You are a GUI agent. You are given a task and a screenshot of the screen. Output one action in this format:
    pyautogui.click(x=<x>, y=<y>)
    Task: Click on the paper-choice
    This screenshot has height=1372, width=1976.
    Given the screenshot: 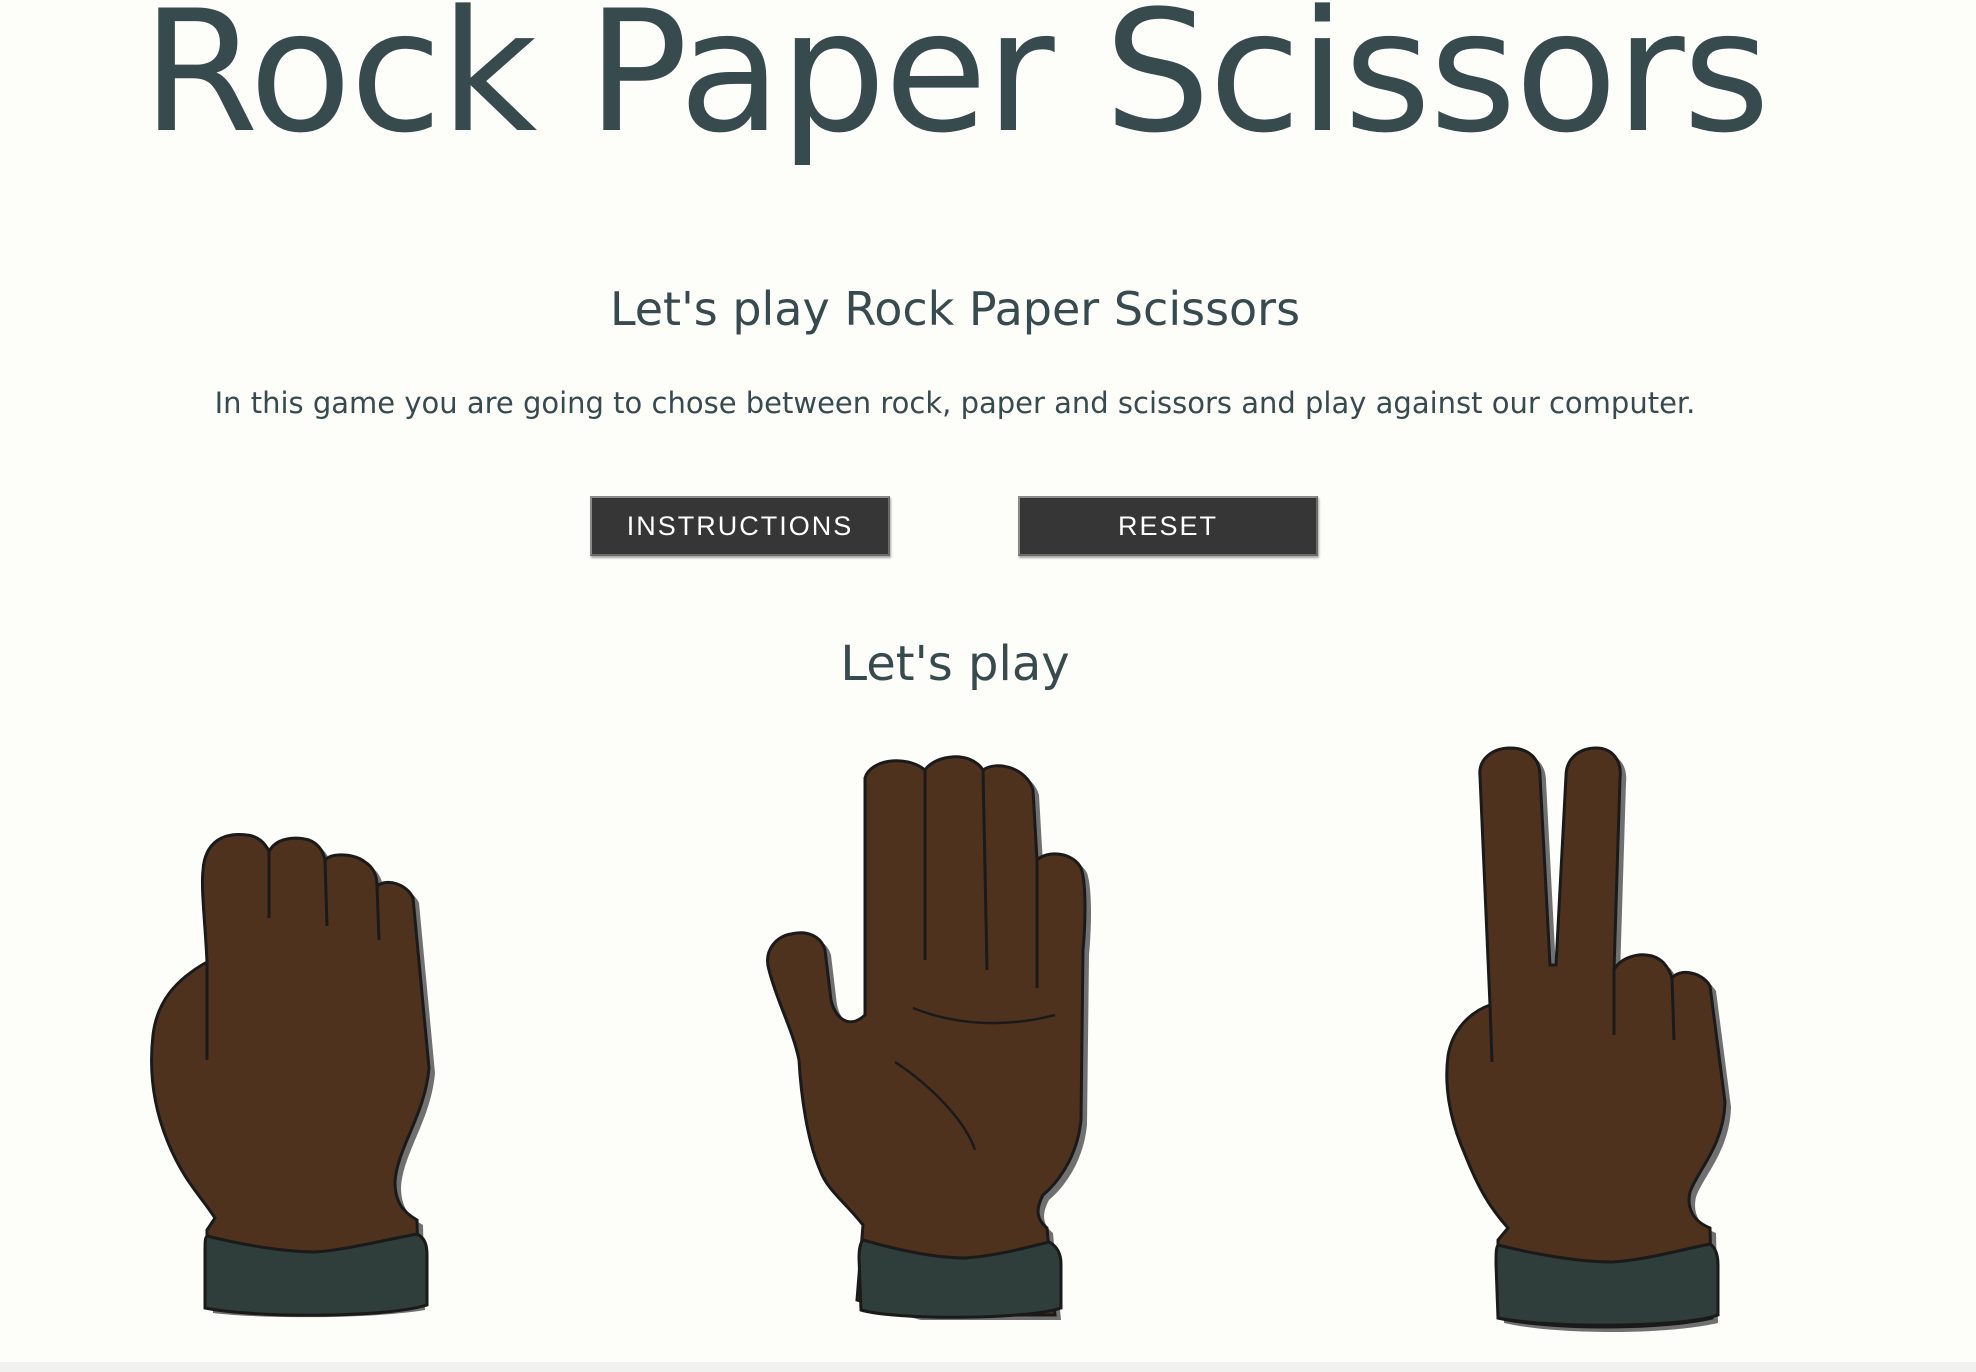 What is the action you would take?
    pyautogui.click(x=945, y=1035)
    